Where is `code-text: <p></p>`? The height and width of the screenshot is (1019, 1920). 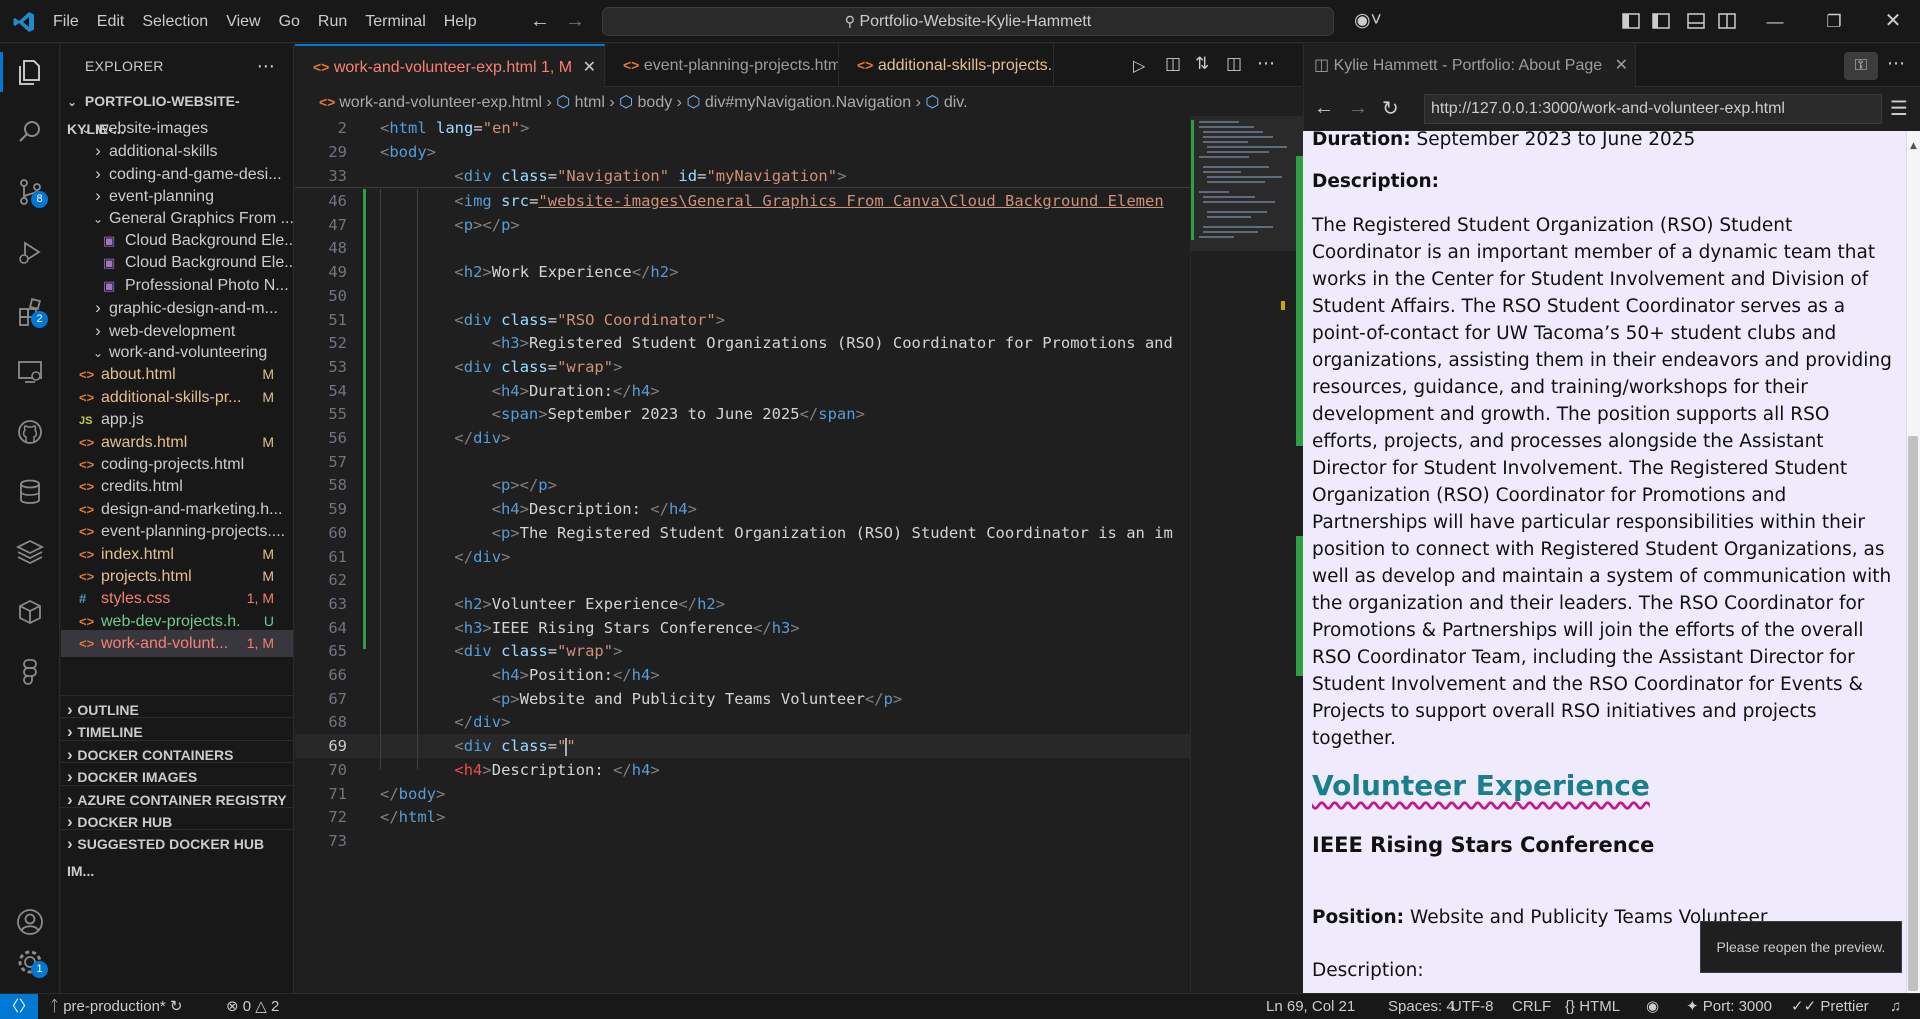
code-text: <p></p> is located at coordinates (524, 485).